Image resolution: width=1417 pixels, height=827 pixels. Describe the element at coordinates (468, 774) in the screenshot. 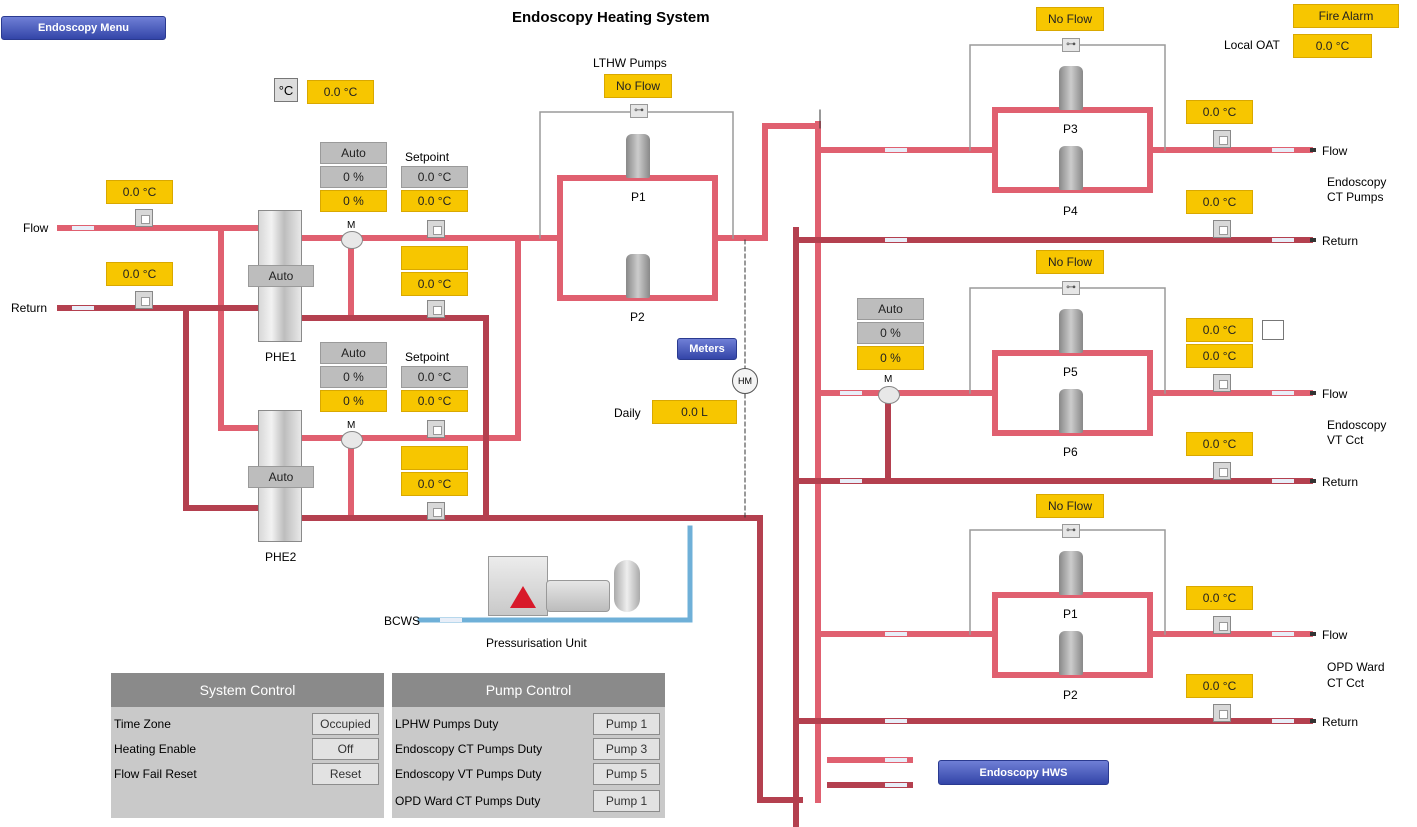

I see `vt-duty-label: Endoscopy VT Pumps Duty` at that location.